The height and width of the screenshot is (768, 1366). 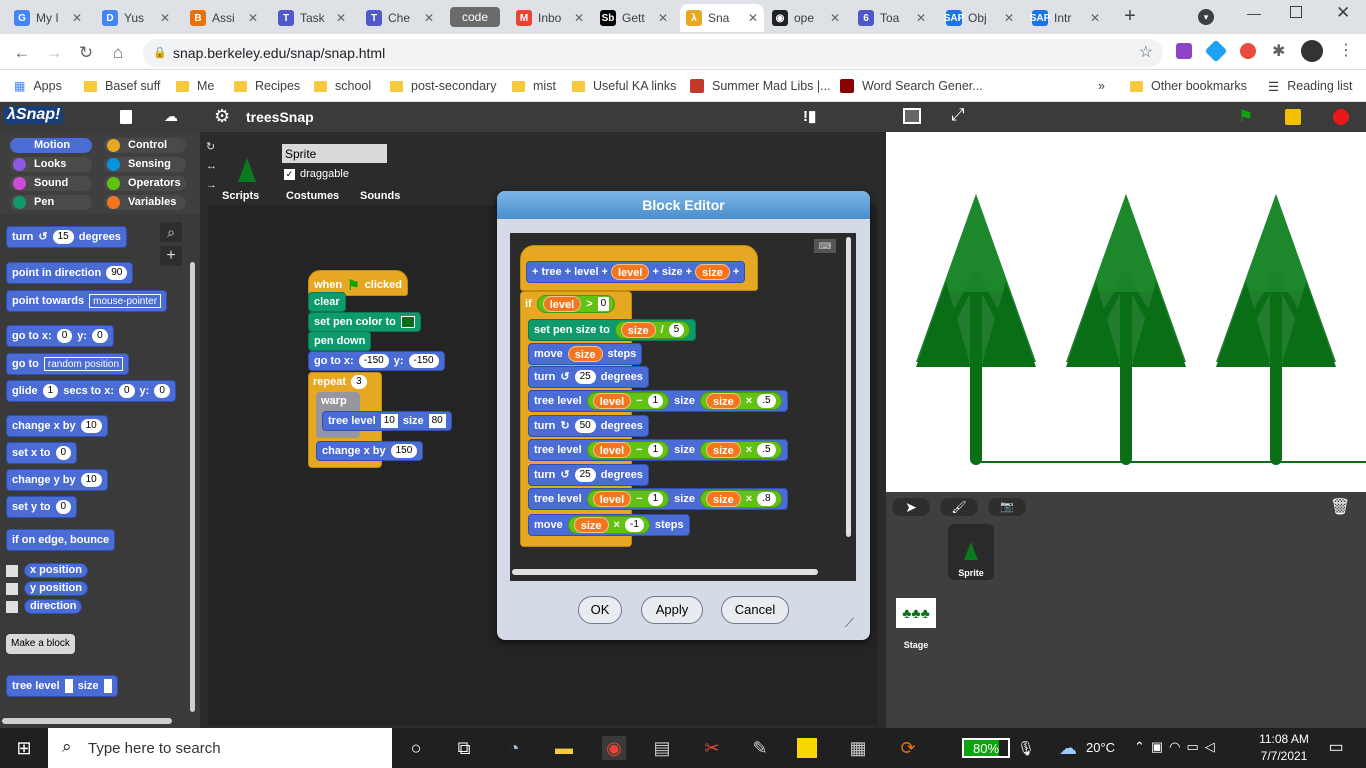 I want to click on reload-icon: ↻, so click(x=86, y=53).